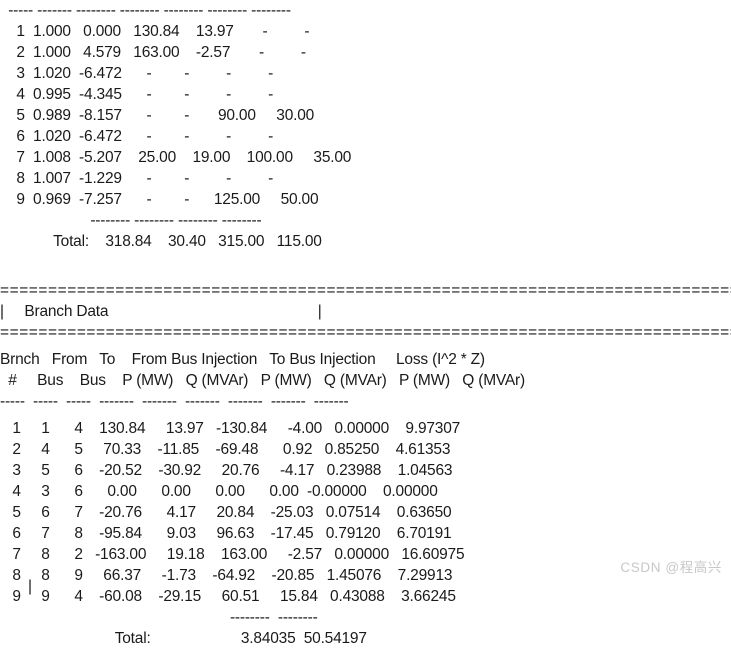 This screenshot has height=649, width=731. Describe the element at coordinates (178, 157) in the screenshot. I see `table-row: 7 1.008 -5.207 25.00 19.00 100.00 35.00` at that location.